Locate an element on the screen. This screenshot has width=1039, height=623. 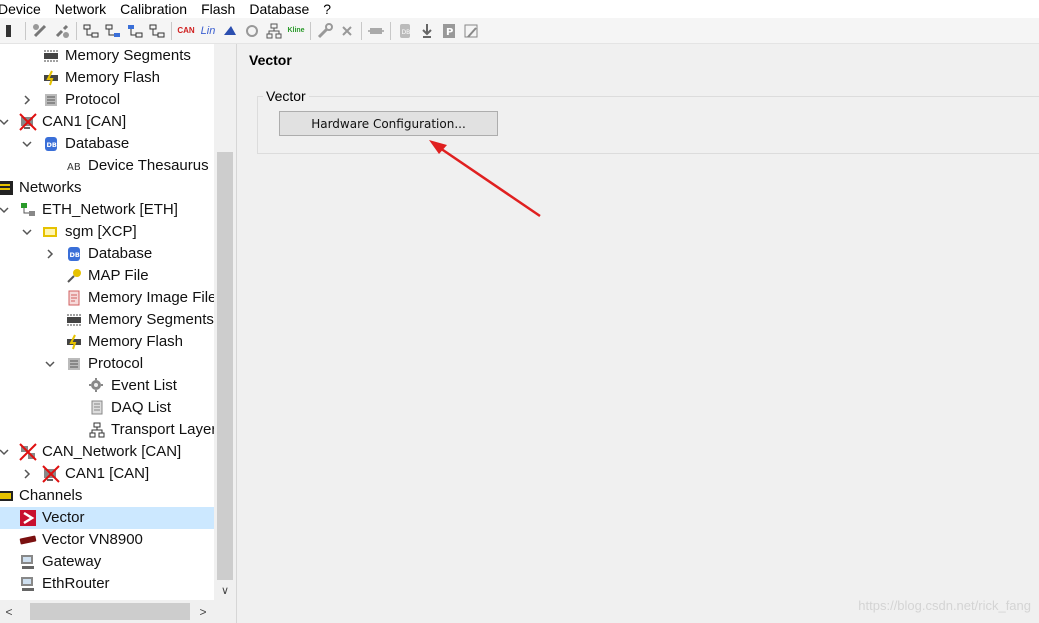
tree-item: sgm [XCP] is located at coordinates (107, 232).